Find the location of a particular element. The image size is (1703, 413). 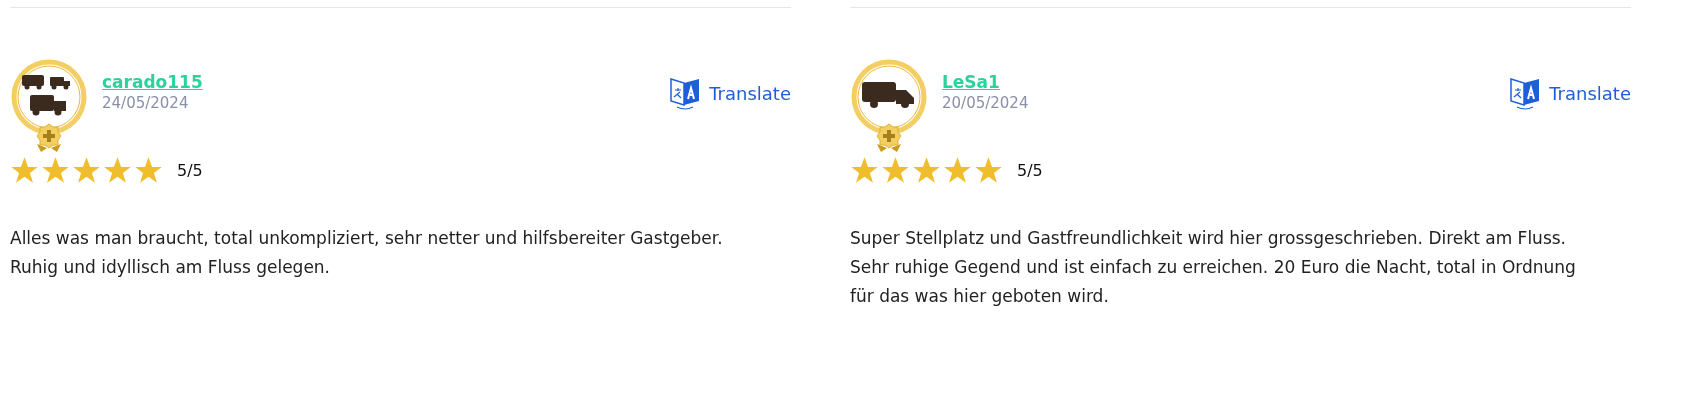

review-text: Alles was man braucht, total unkompliziert, sehr netter und hilfsbereiter Gastgeber. Ruhig und idyllisch am Fluss gelegen. is located at coordinates (367, 253).